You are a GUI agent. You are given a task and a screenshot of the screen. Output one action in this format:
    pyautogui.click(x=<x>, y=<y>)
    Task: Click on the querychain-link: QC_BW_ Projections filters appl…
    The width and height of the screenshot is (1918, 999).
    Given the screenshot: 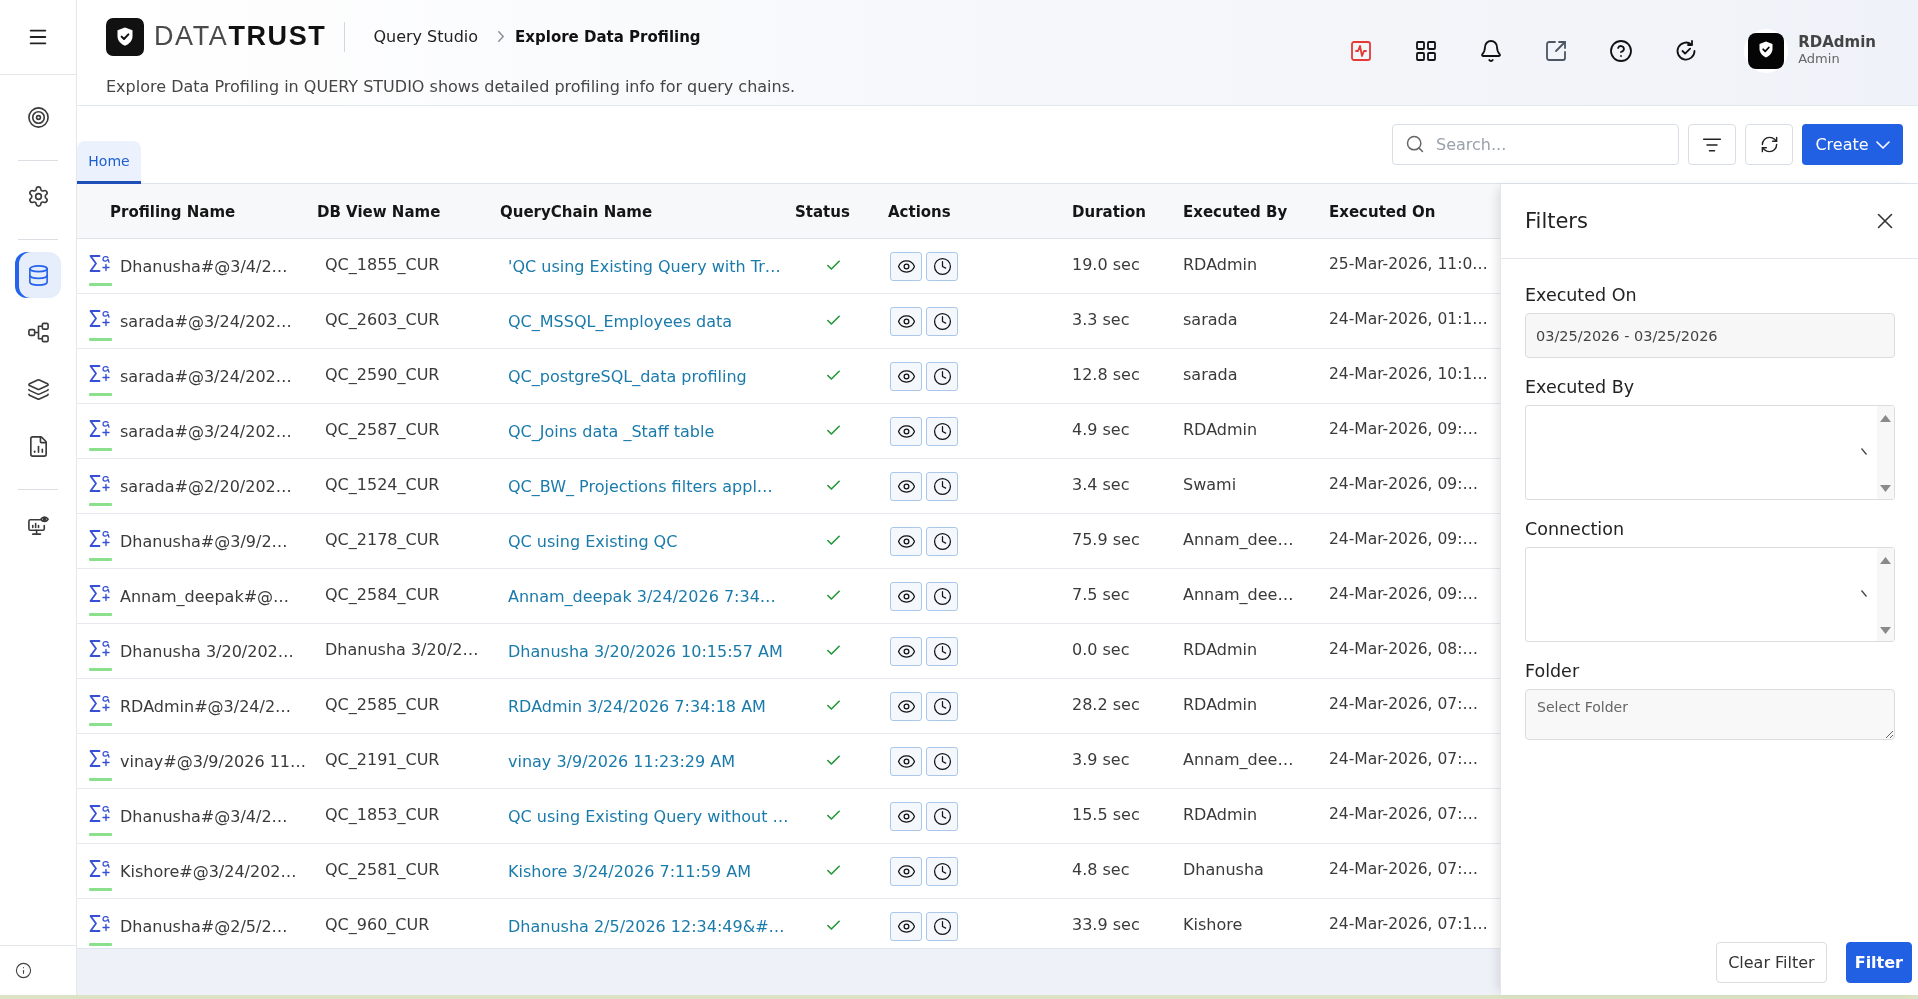 What is the action you would take?
    pyautogui.click(x=640, y=486)
    